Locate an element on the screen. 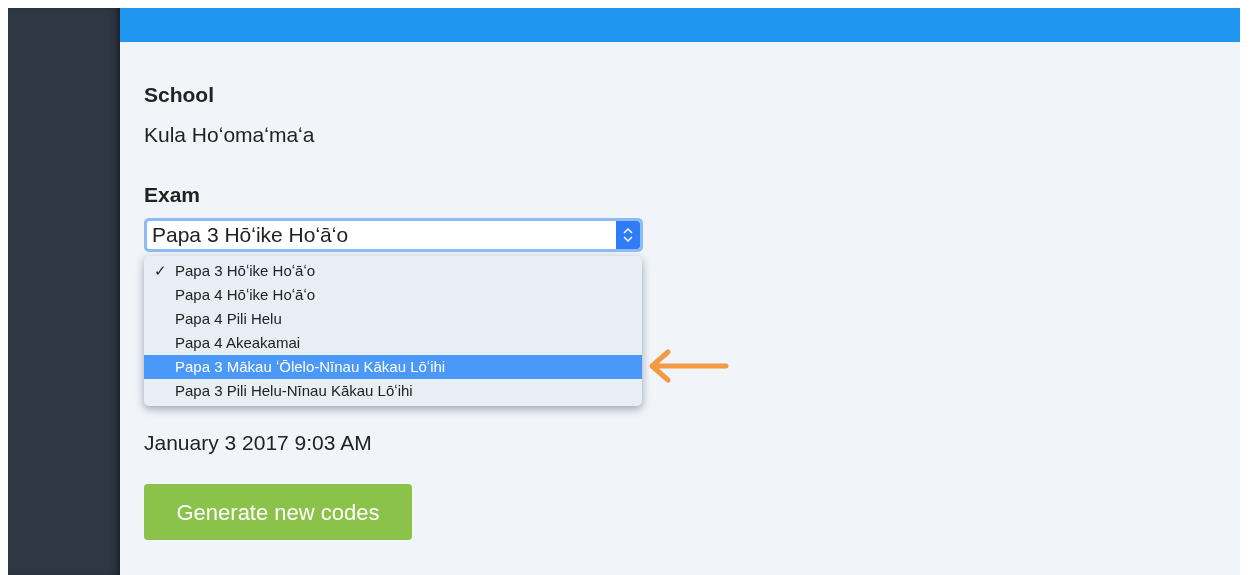  dropdown-option: Papa 4 Akeakamai is located at coordinates (393, 343).